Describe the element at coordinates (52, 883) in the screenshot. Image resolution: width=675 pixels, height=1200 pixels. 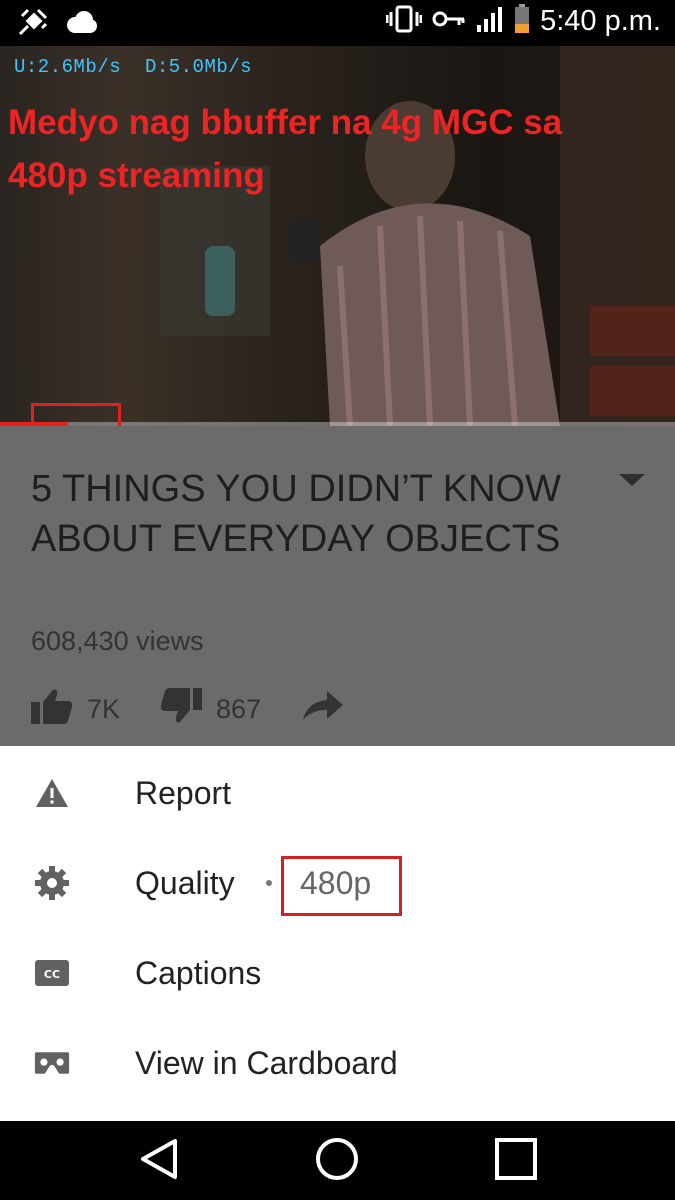
I see `gear-icon` at that location.